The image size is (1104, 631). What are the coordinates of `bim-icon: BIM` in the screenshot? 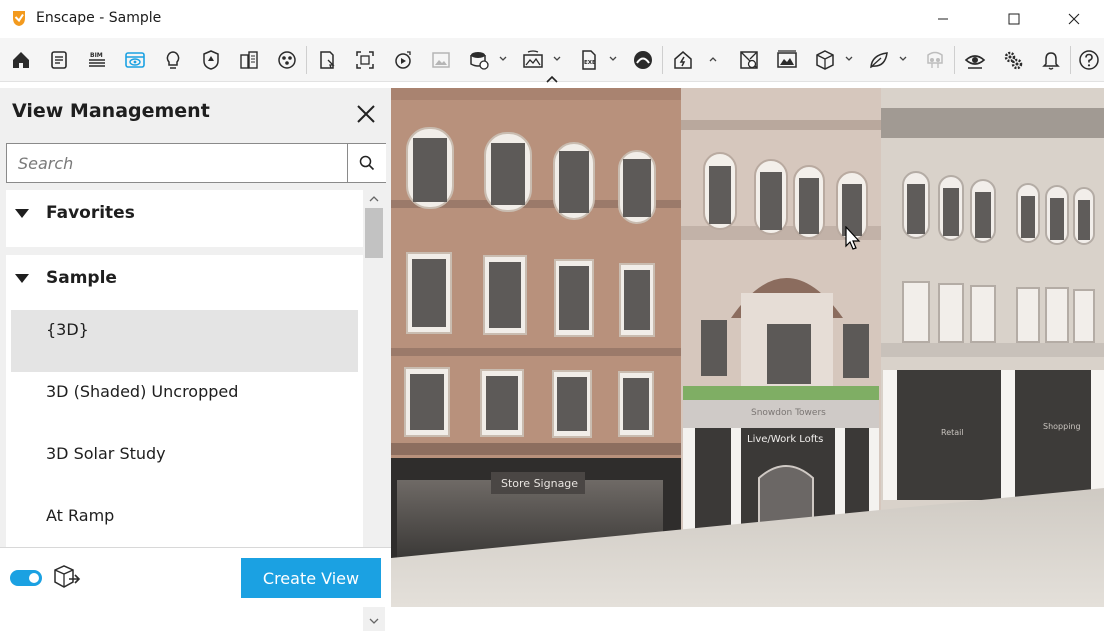 It's located at (97, 59).